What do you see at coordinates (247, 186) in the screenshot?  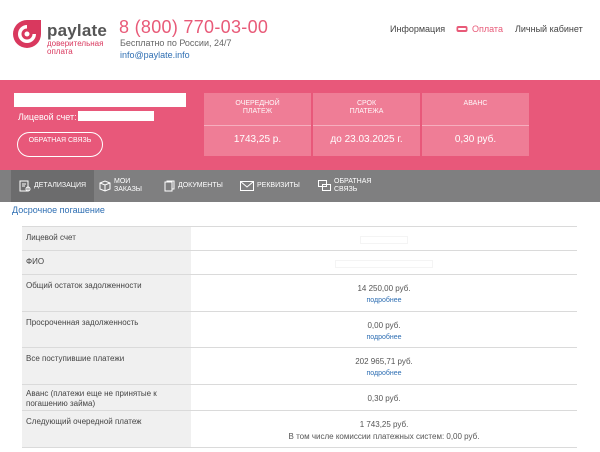 I see `envelope-icon` at bounding box center [247, 186].